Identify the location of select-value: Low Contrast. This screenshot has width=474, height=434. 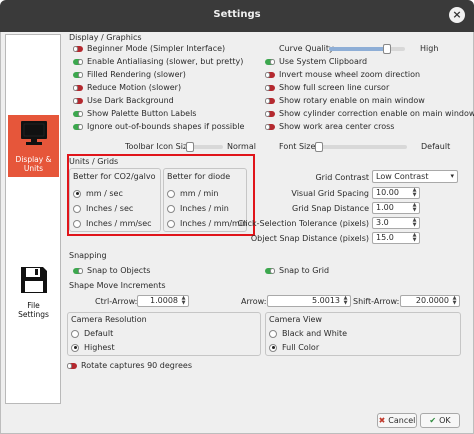
(402, 176).